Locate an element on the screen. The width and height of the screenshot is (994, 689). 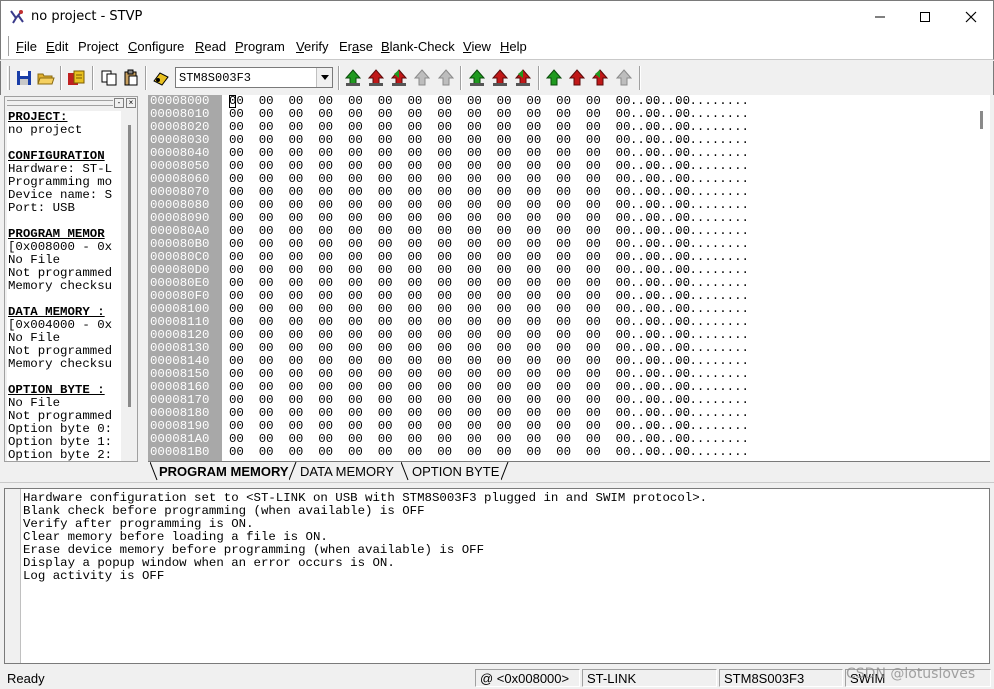
close-icon is located at coordinates (971, 16).